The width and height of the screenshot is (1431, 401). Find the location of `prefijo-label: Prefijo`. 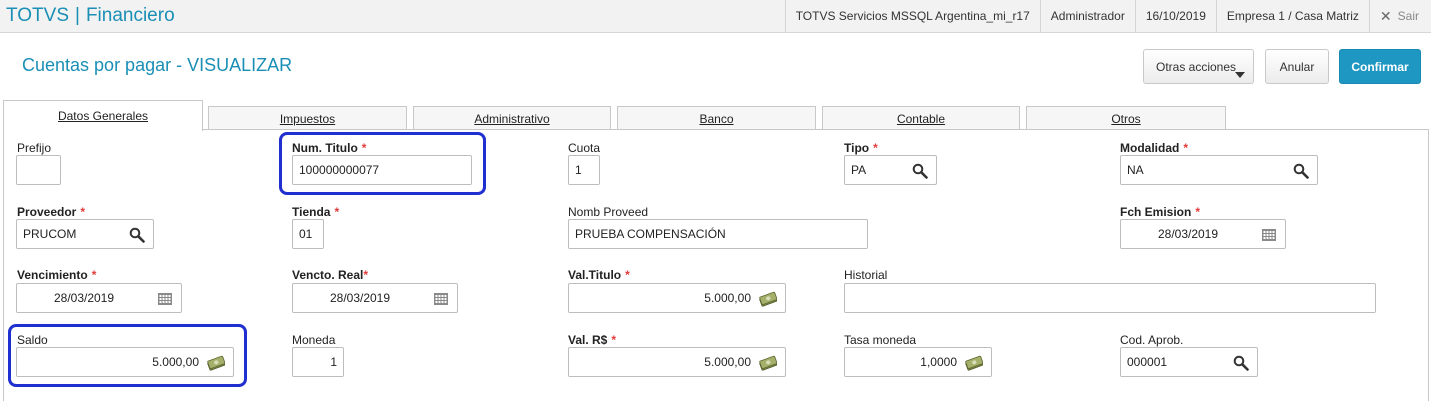

prefijo-label: Prefijo is located at coordinates (34, 148).